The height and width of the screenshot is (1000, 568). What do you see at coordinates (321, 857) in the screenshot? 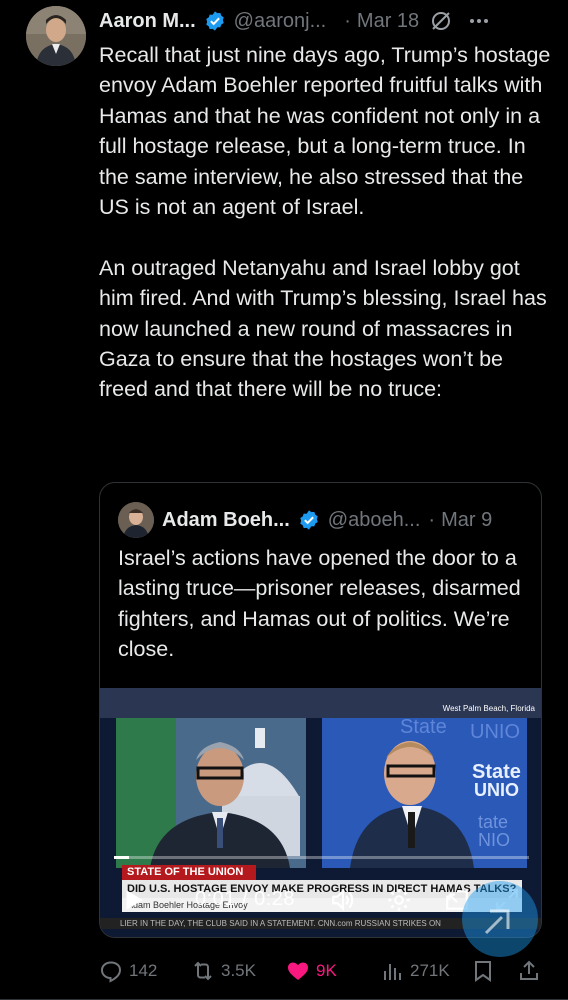
I see `video-progress-bar` at bounding box center [321, 857].